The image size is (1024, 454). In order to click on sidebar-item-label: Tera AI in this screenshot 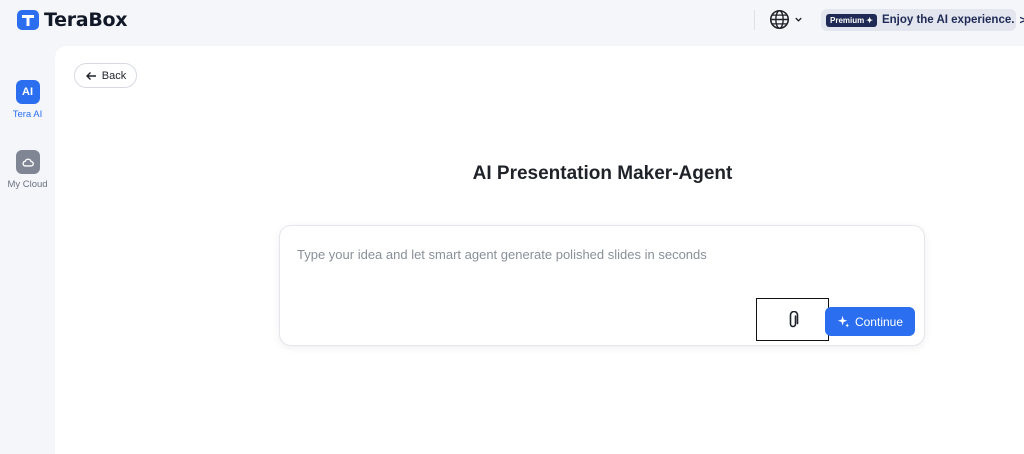, I will do `click(27, 114)`.